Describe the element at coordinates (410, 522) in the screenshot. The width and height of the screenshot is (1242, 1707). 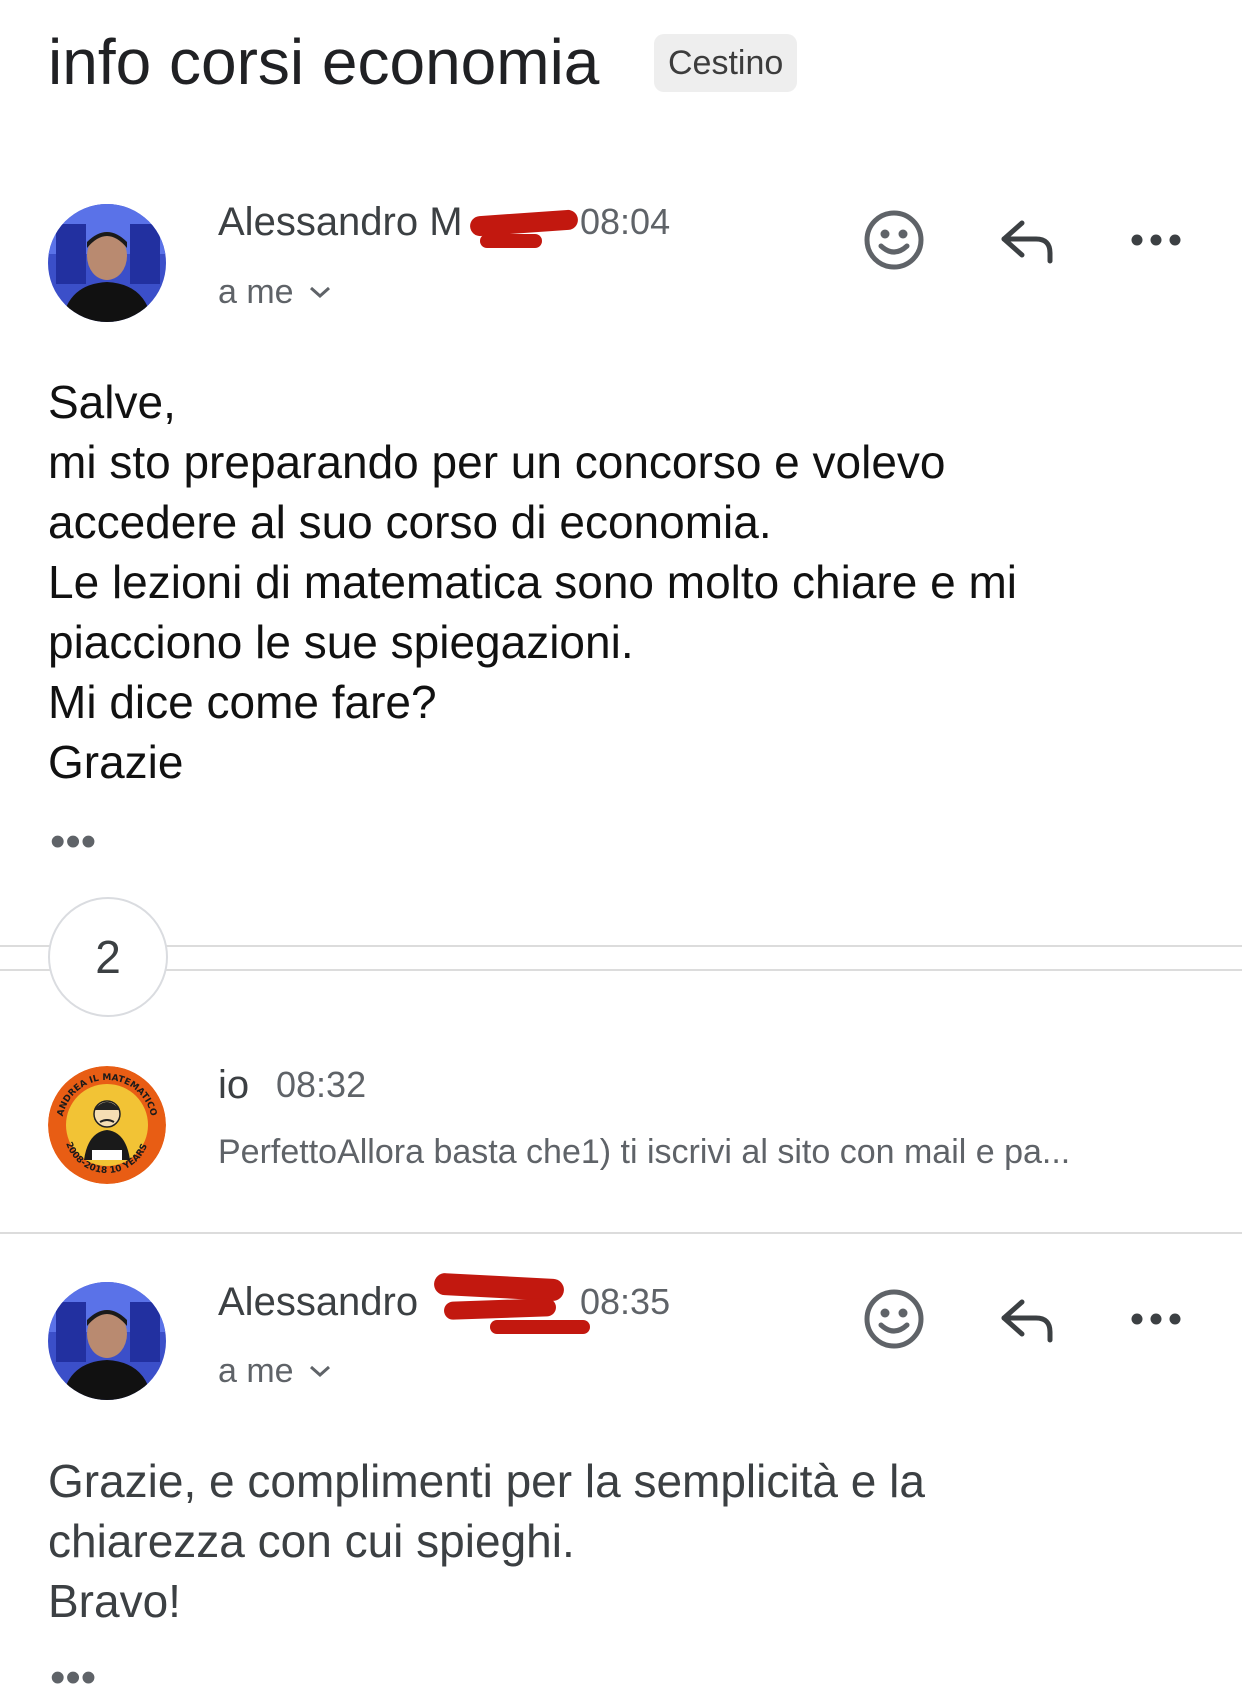
I see `body-line: accedere al suo corso di economia.` at that location.